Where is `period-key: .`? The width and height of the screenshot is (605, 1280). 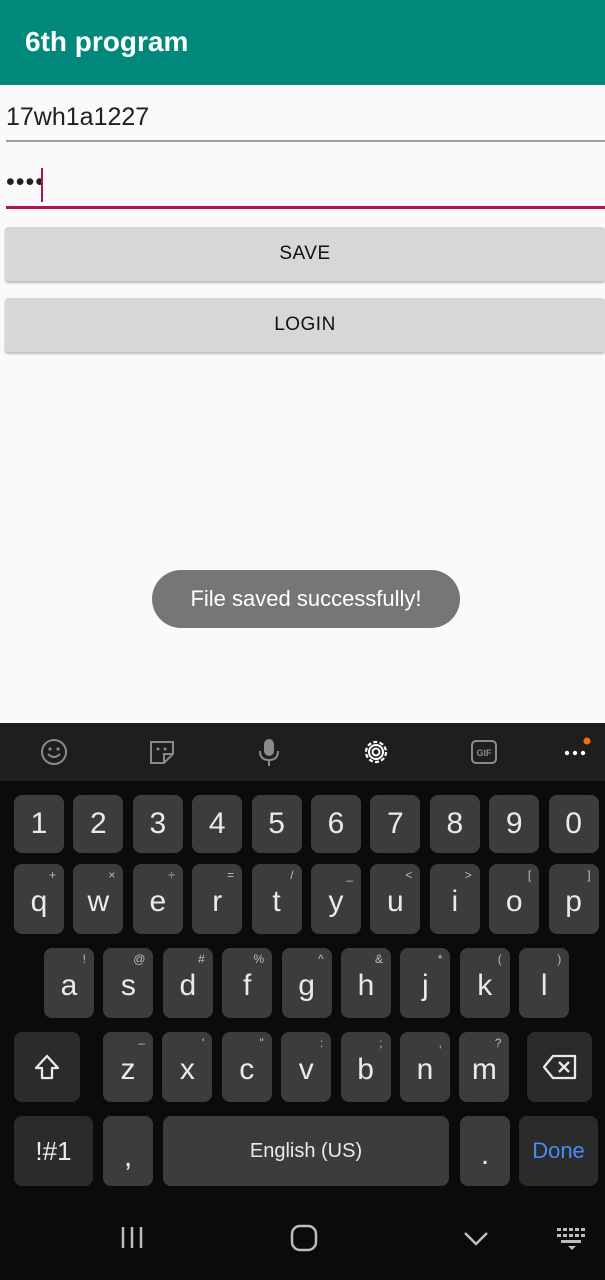
period-key: . is located at coordinates (485, 1151).